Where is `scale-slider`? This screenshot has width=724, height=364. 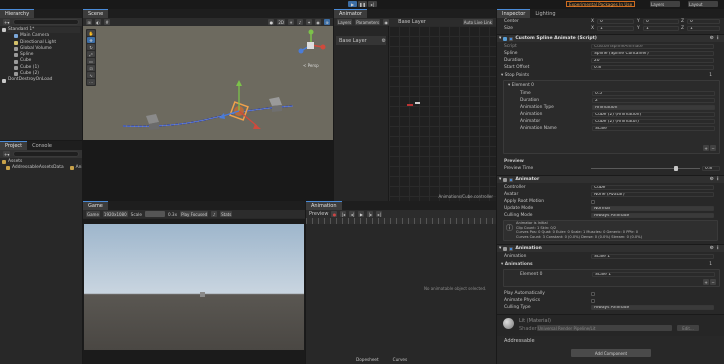
scale-slider is located at coordinates (154, 214).